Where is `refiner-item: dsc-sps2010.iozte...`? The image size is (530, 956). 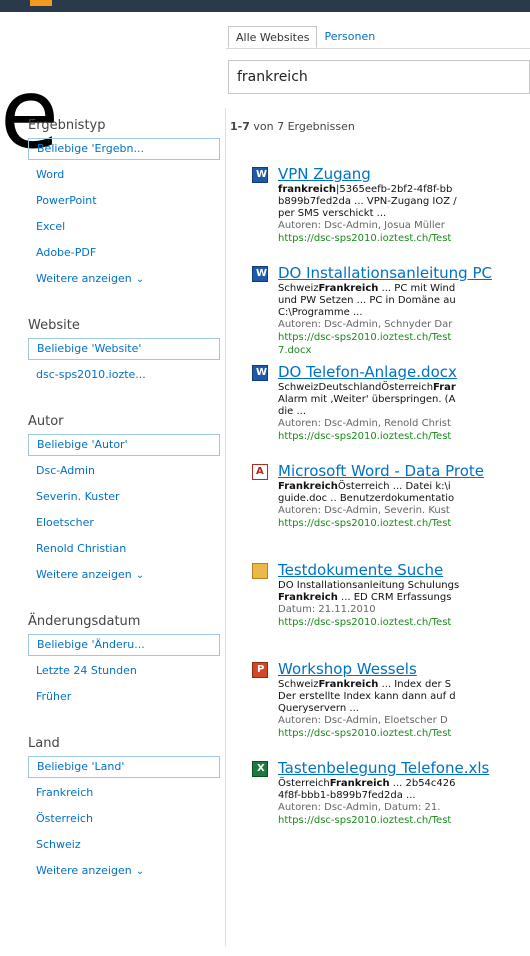 refiner-item: dsc-sps2010.iozte... is located at coordinates (124, 375).